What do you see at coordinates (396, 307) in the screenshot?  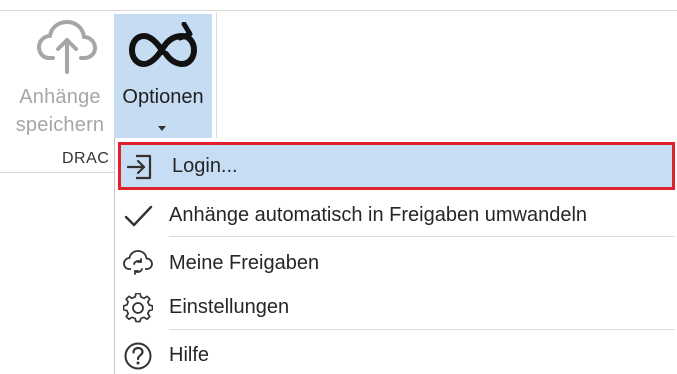 I see `menu-item-settings: Einstellungen` at bounding box center [396, 307].